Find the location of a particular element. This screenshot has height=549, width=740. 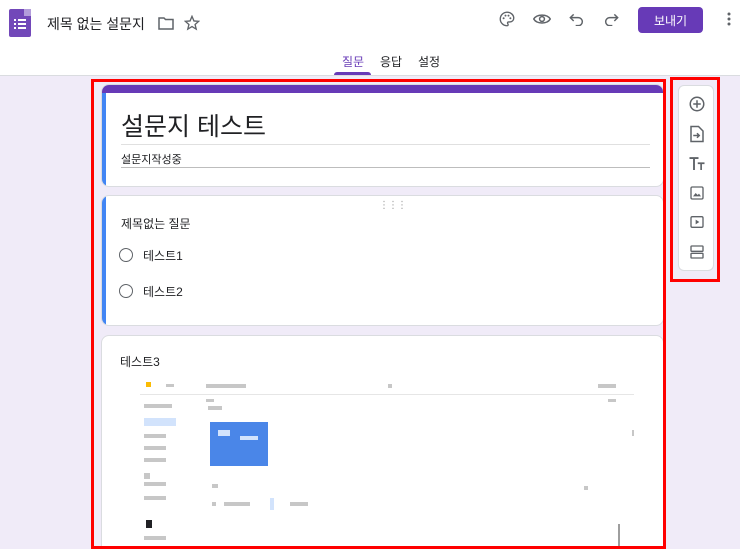

document-title: 제목 없는 설문지 is located at coordinates (96, 24).